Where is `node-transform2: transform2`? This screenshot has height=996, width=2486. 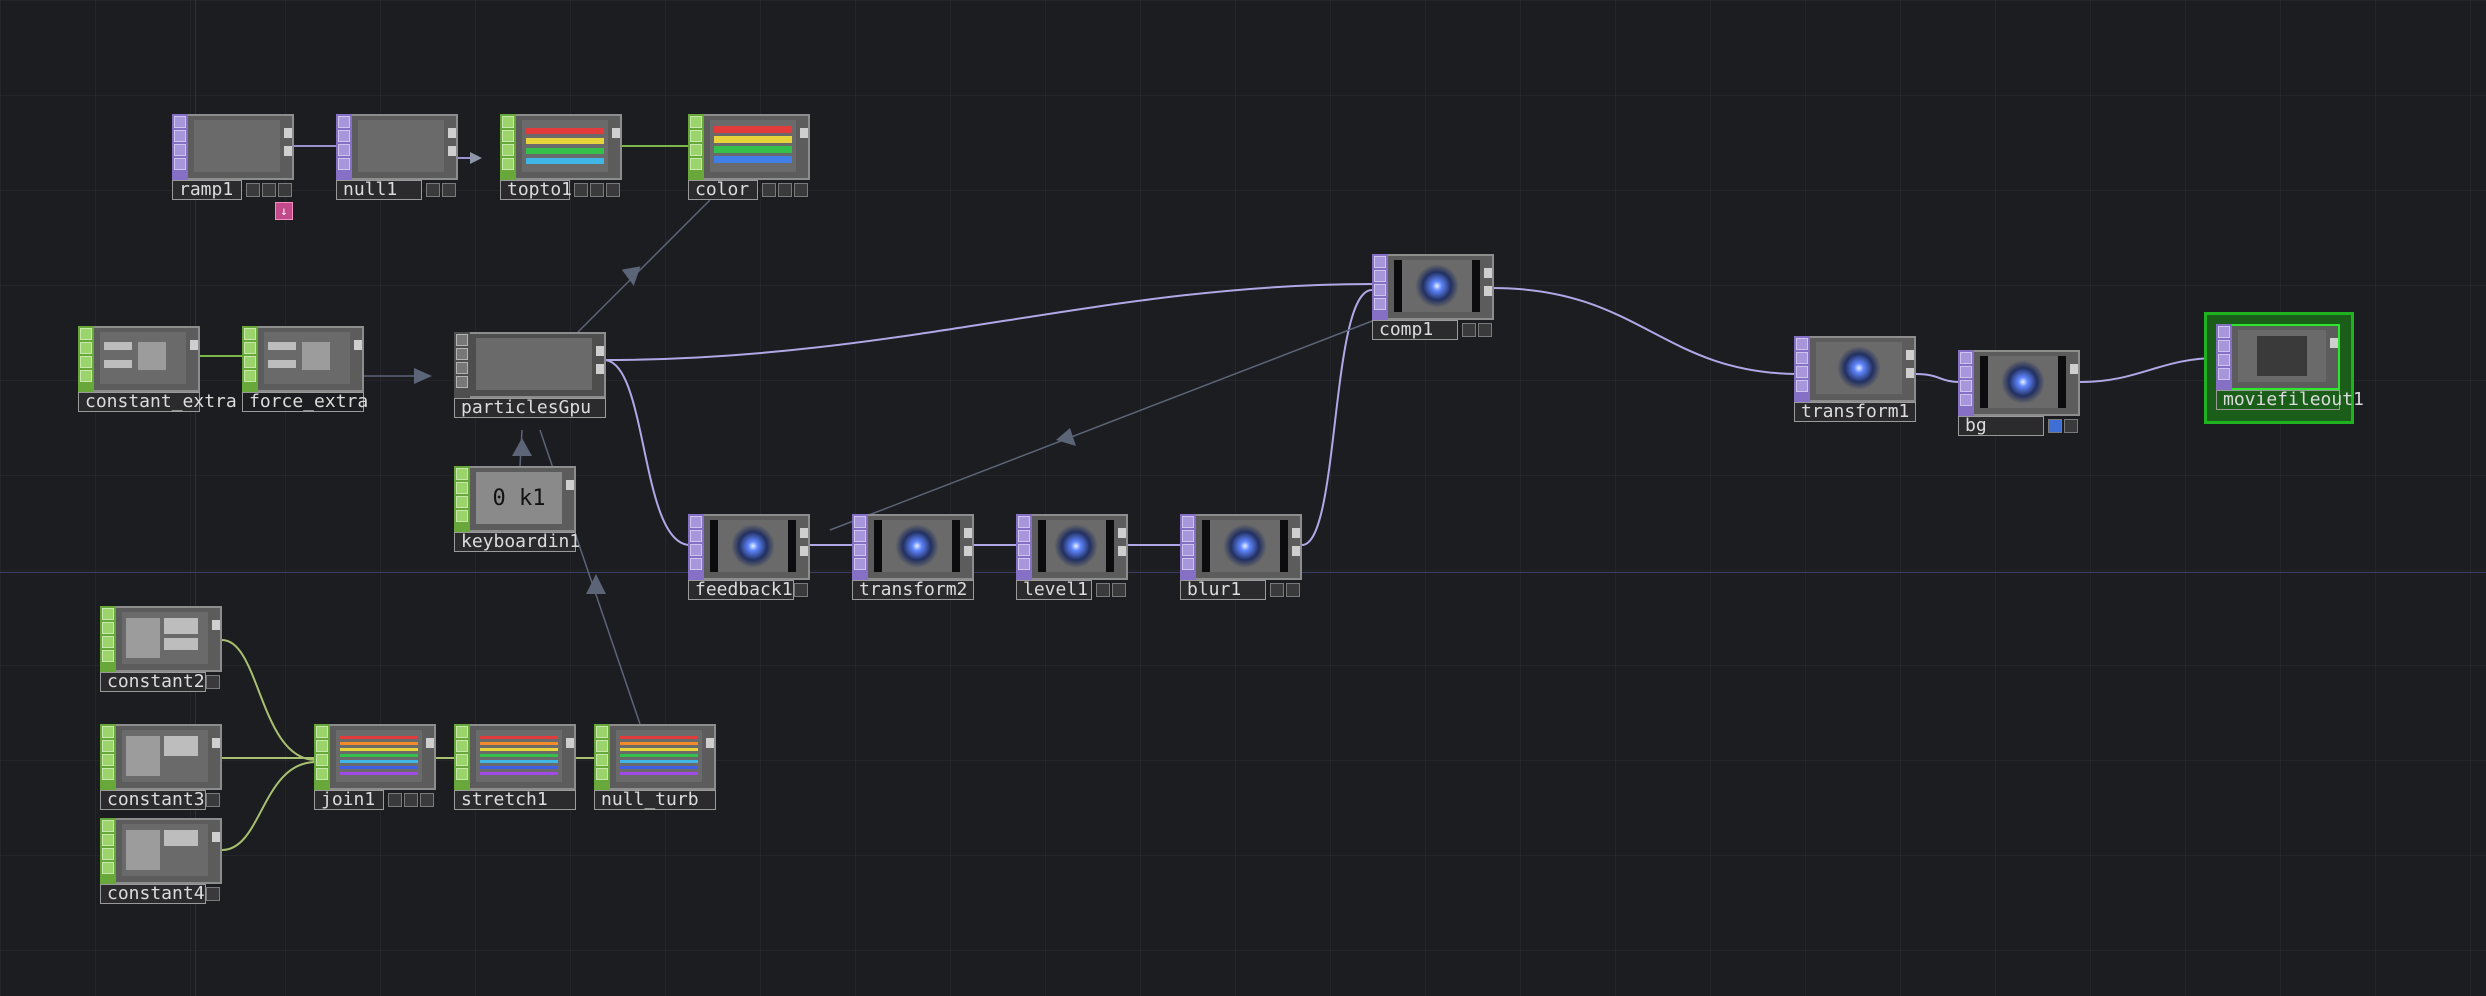 node-transform2: transform2 is located at coordinates (913, 557).